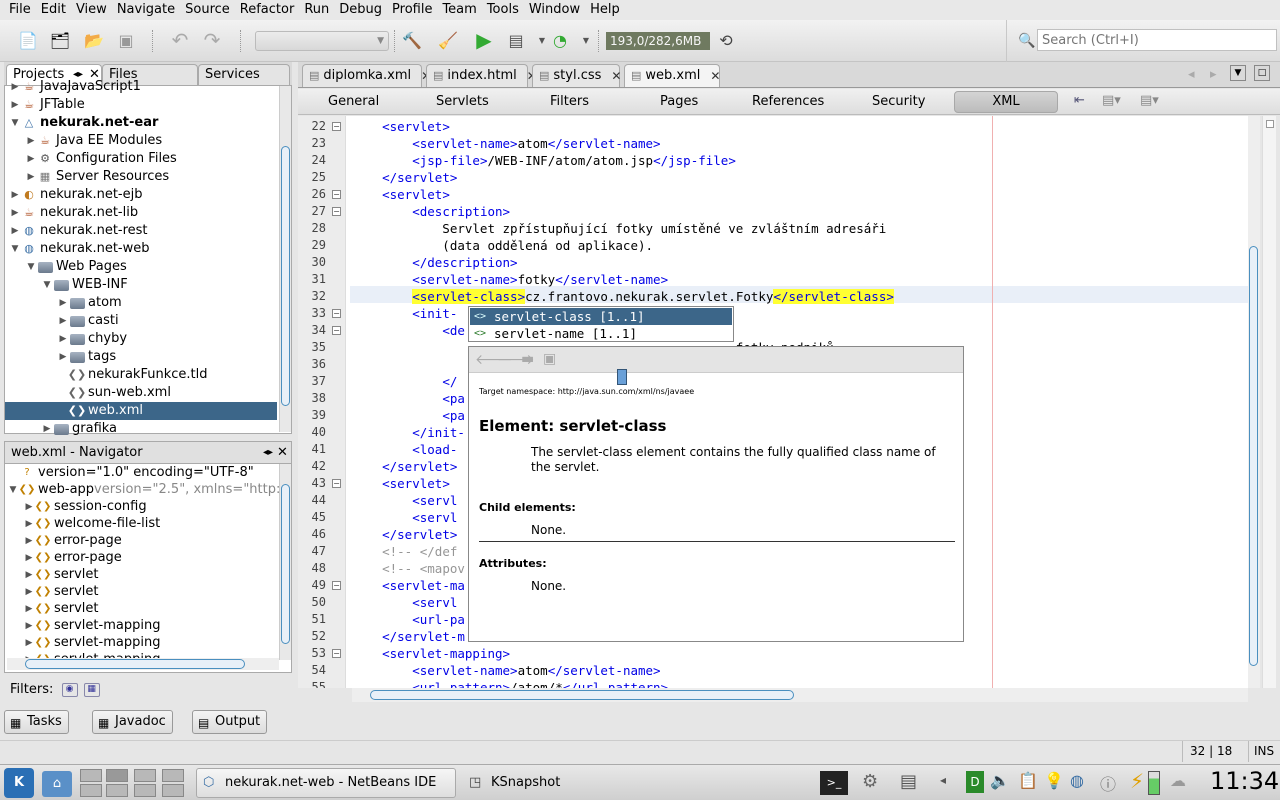 The image size is (1280, 800). I want to click on task-ksnapshot: ◳ KSnapshot, so click(536, 783).